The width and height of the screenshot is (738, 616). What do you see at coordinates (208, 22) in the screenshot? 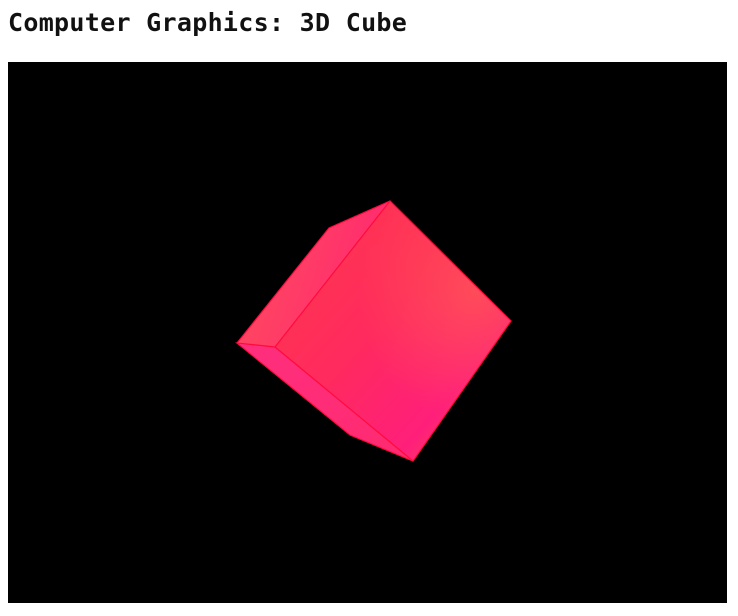
I see `page-title: Computer Graphics: 3D Cube` at bounding box center [208, 22].